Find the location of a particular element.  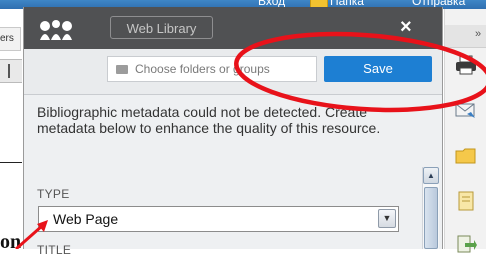

scroll-up-button: ▲ is located at coordinates (431, 175).